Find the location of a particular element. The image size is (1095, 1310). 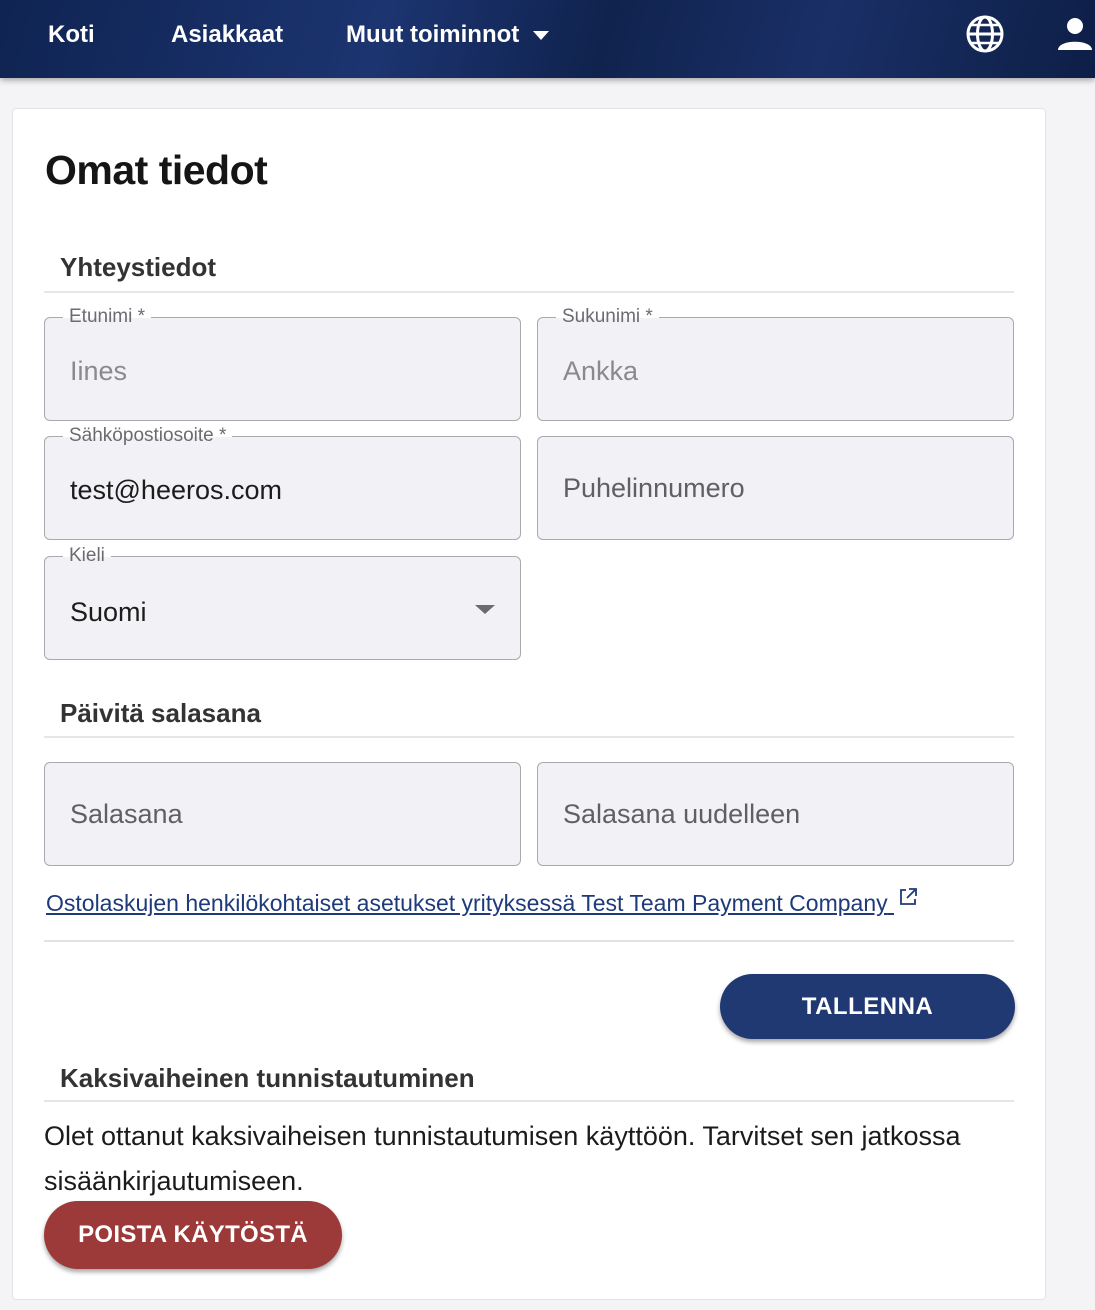

top-navigation-bar: Koti Asiakkaat Muut toiminnot is located at coordinates (547, 39).